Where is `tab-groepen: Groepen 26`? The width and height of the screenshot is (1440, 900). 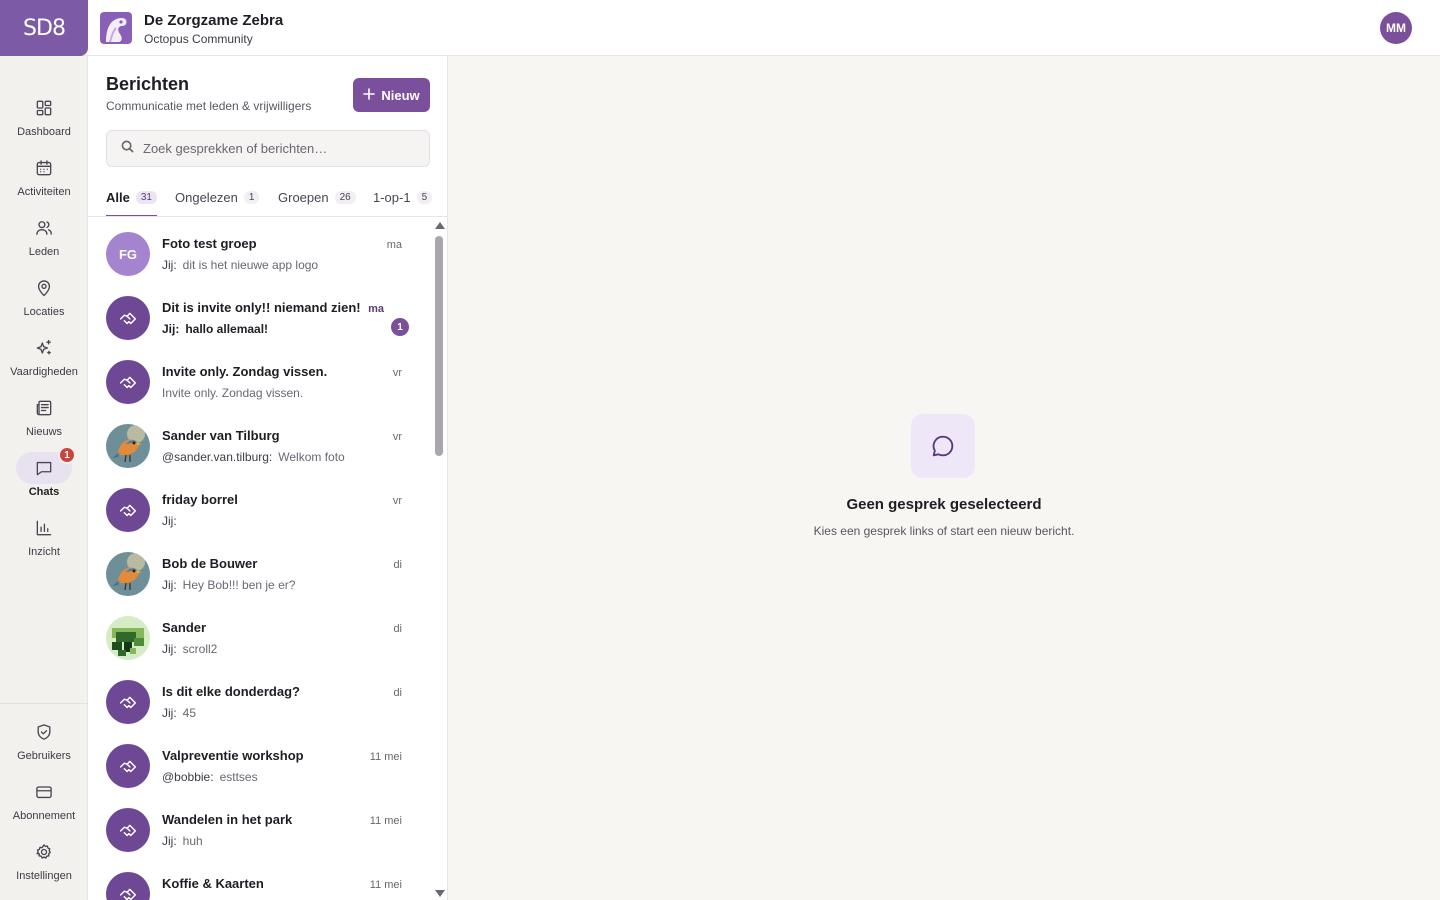
tab-groepen: Groepen 26 is located at coordinates (317, 200).